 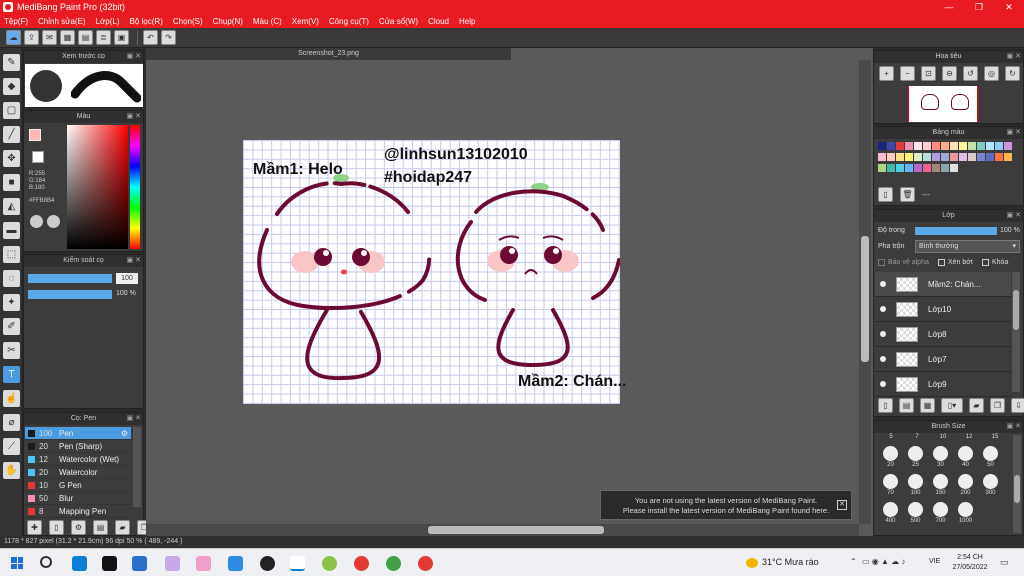 I want to click on layer-folder-icon: ▰, so click(x=976, y=405).